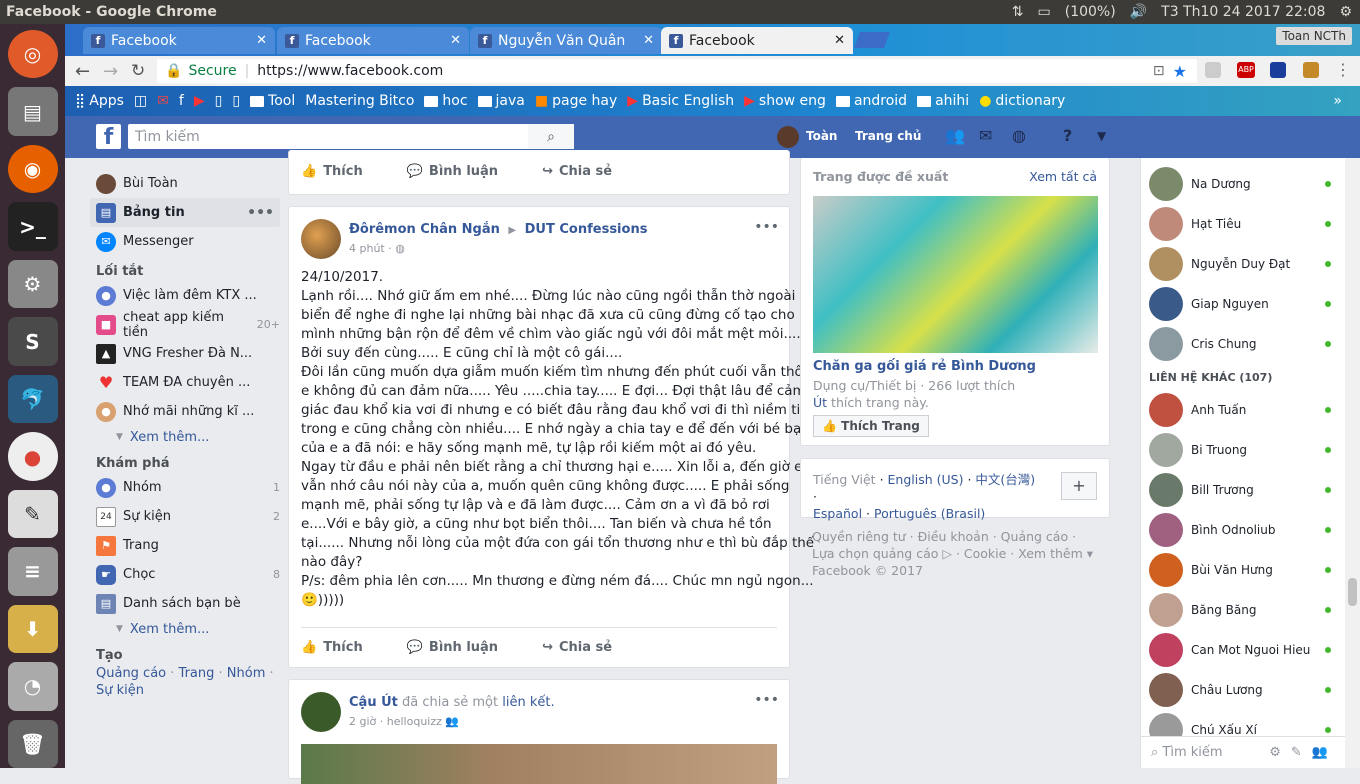 The image size is (1360, 784). I want to click on author-link: Cậu Út, so click(373, 702).